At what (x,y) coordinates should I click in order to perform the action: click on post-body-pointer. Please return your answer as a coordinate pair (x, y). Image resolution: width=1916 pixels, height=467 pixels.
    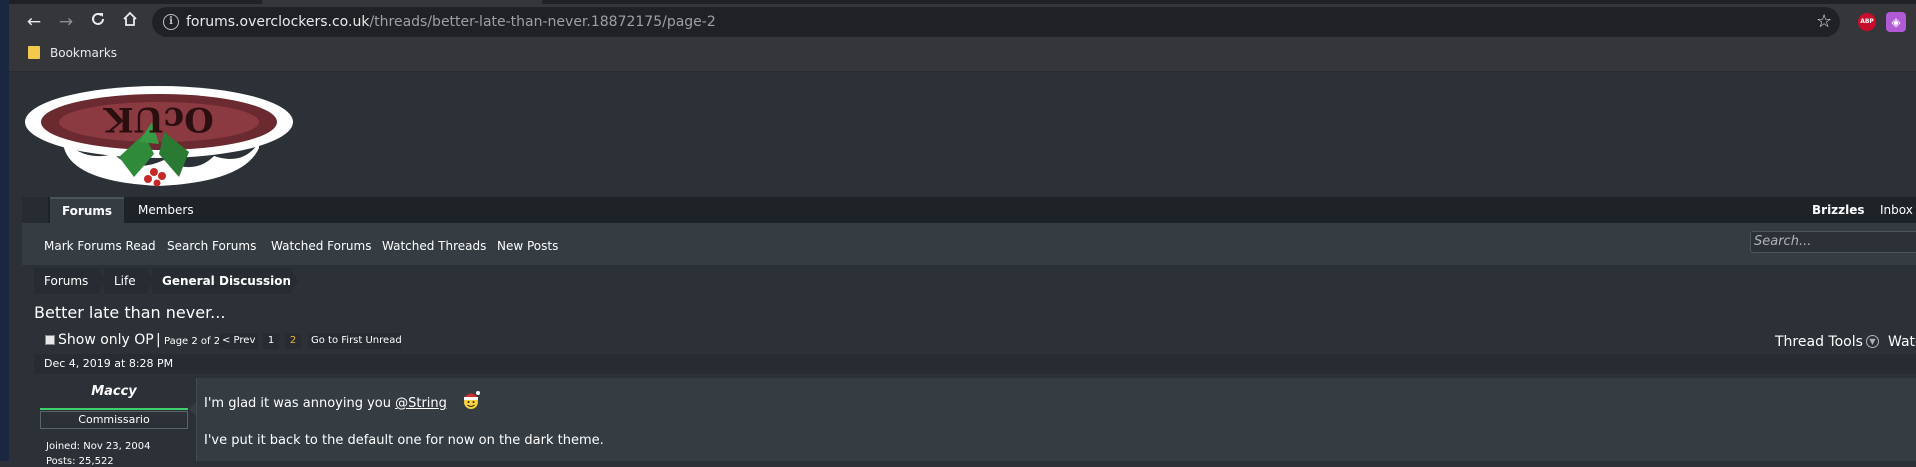
    Looking at the image, I should click on (192, 409).